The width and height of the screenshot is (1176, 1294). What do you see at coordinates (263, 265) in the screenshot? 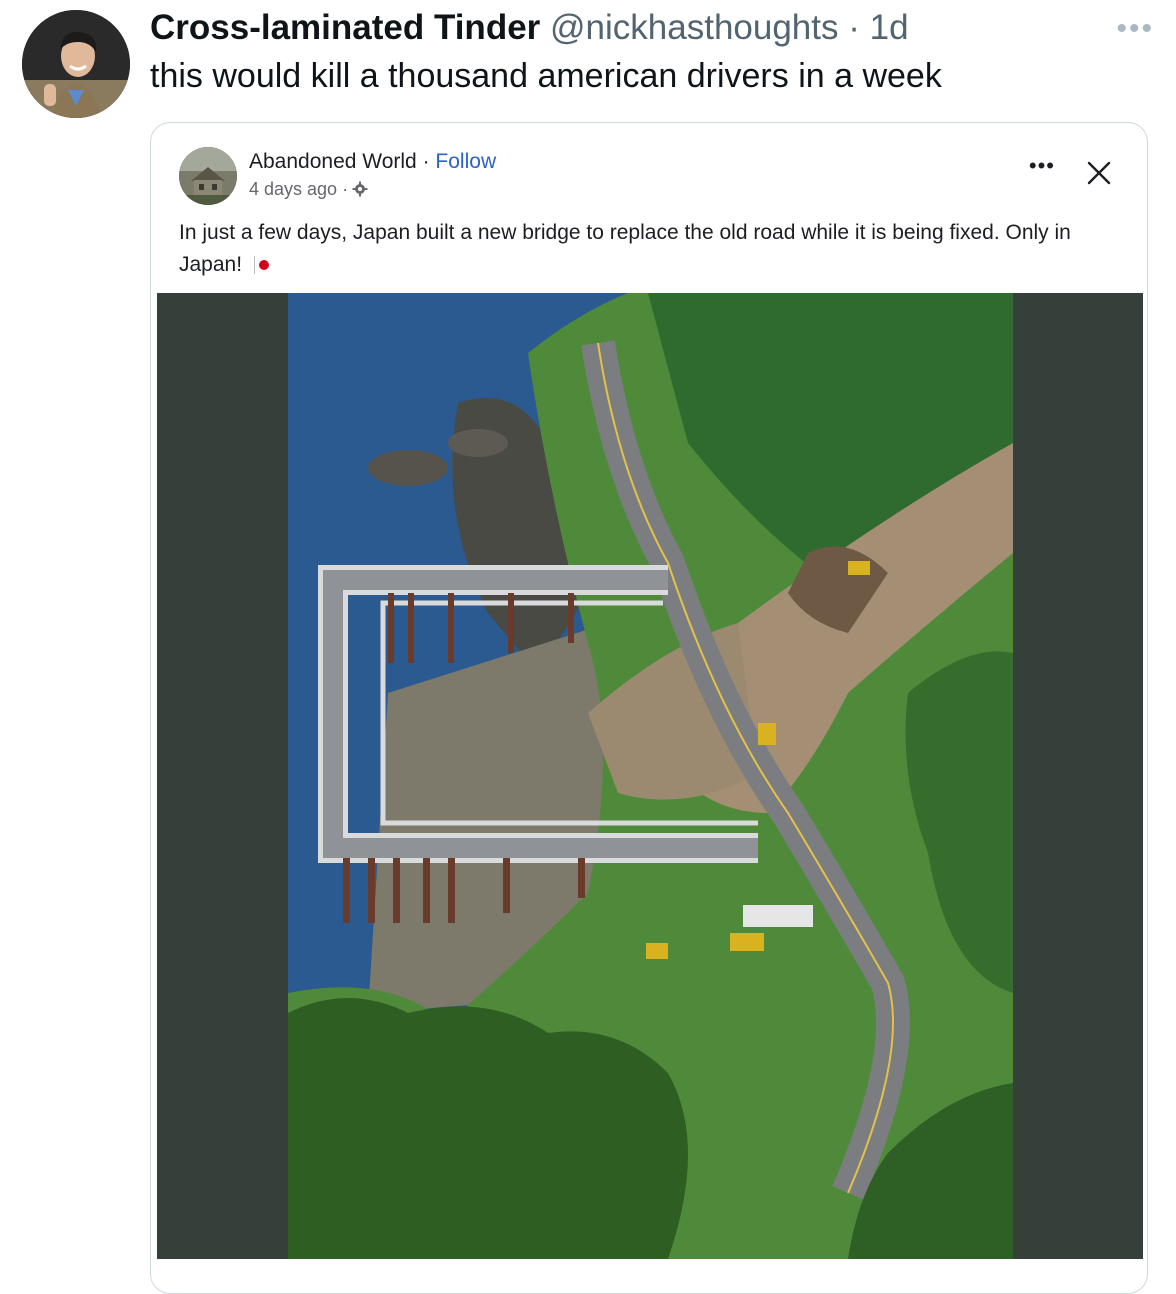
I see `flag-red-disc` at bounding box center [263, 265].